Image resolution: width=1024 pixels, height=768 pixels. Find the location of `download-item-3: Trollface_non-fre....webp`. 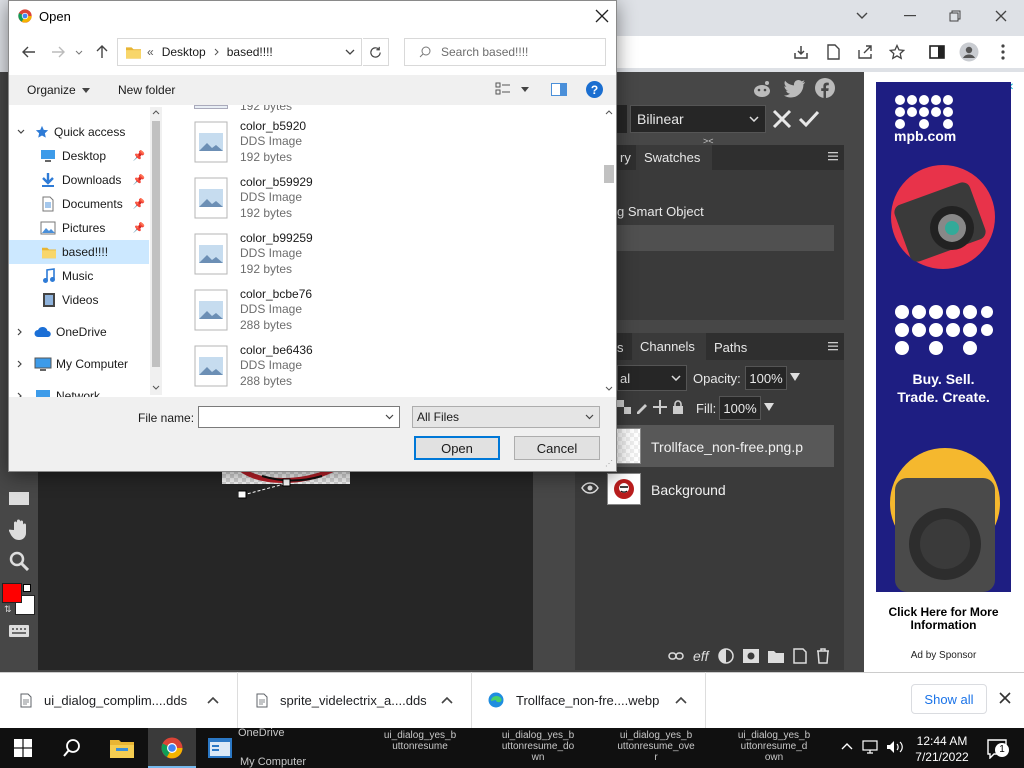

download-item-3: Trollface_non-fre....webp is located at coordinates (589, 700).